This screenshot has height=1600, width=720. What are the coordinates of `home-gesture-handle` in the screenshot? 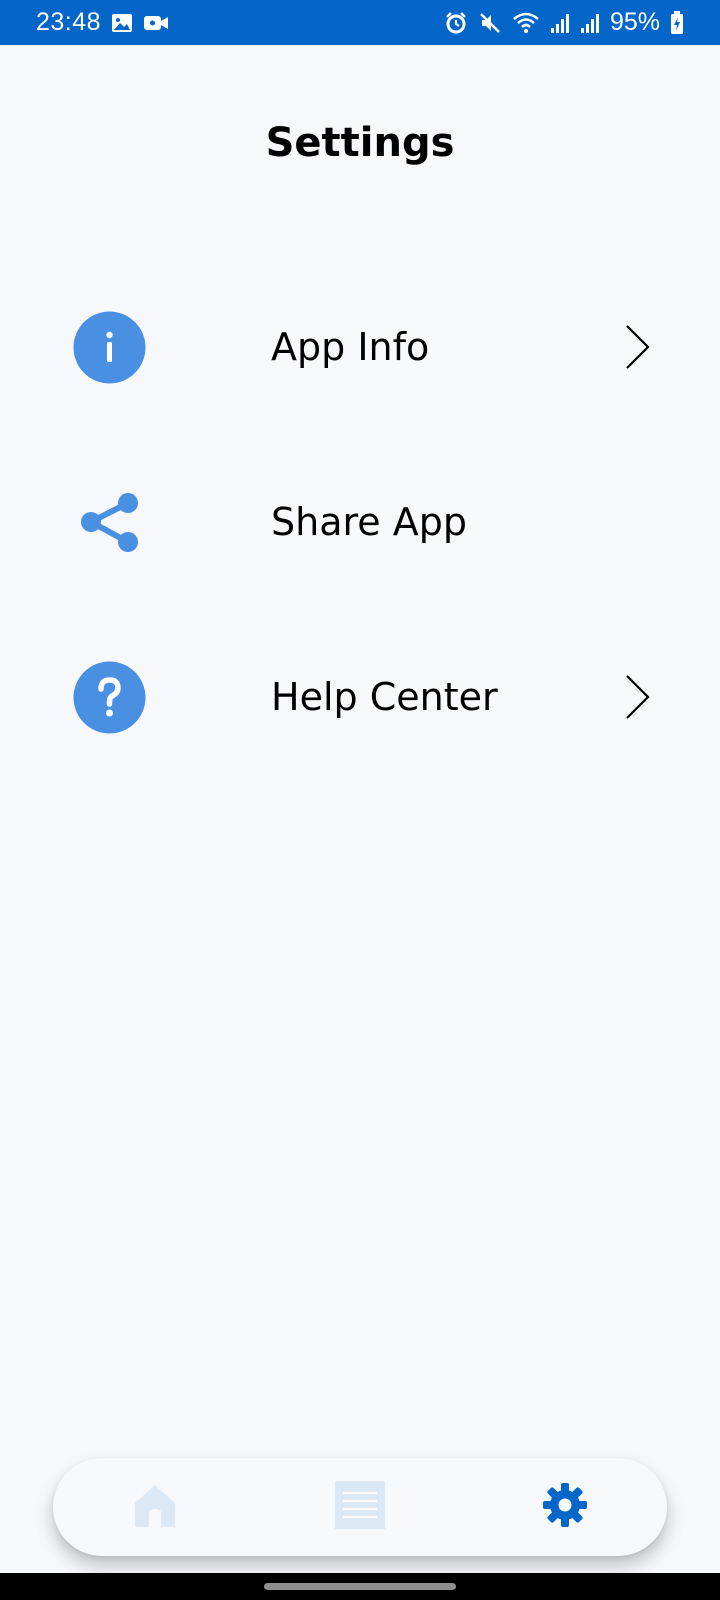 It's located at (360, 1586).